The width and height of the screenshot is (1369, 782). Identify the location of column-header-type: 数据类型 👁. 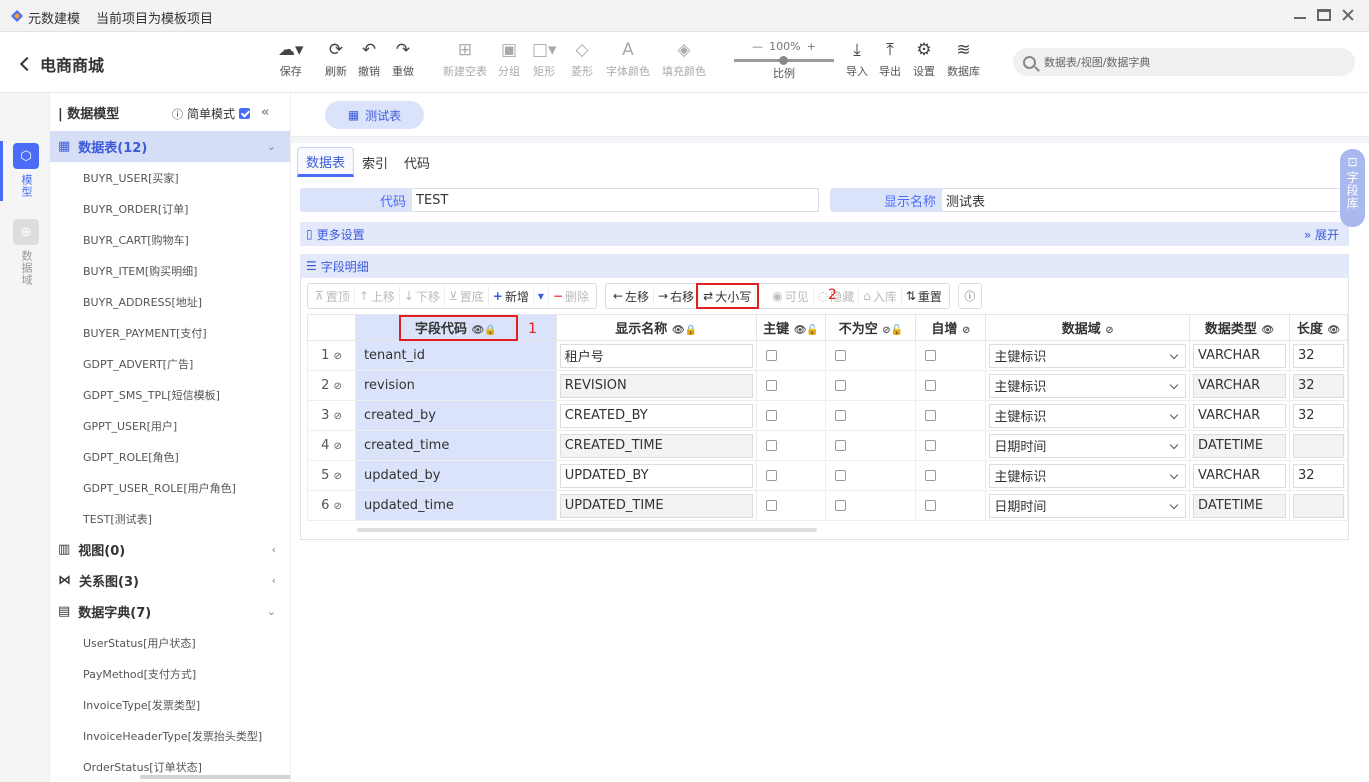
(1239, 327).